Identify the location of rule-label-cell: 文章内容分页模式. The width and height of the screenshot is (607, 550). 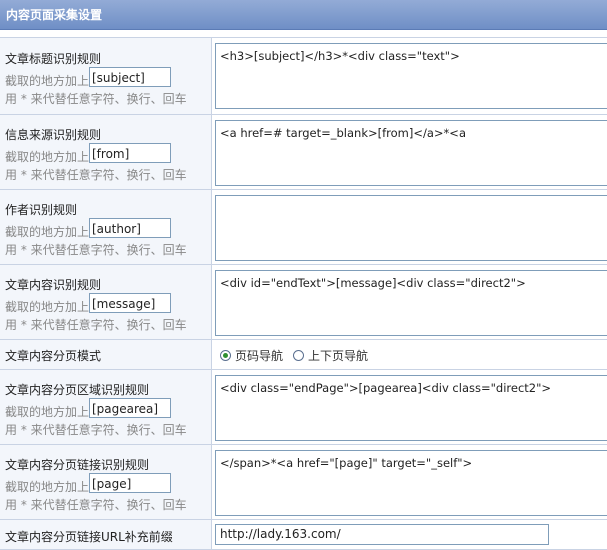
(106, 354).